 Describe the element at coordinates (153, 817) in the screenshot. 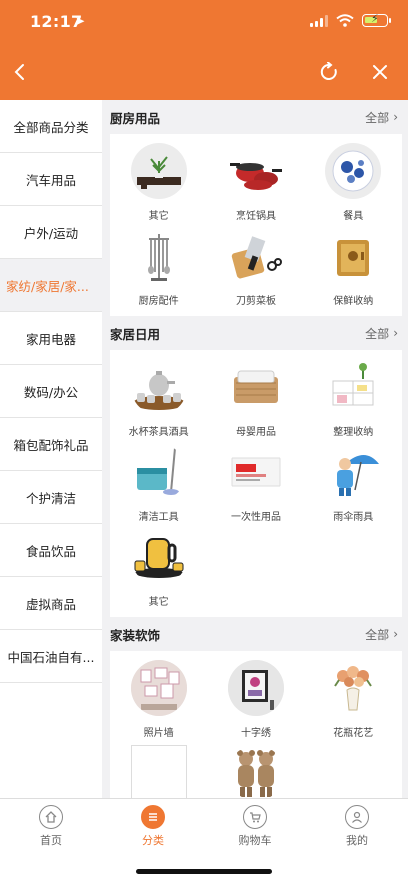

I see `category-icon` at that location.